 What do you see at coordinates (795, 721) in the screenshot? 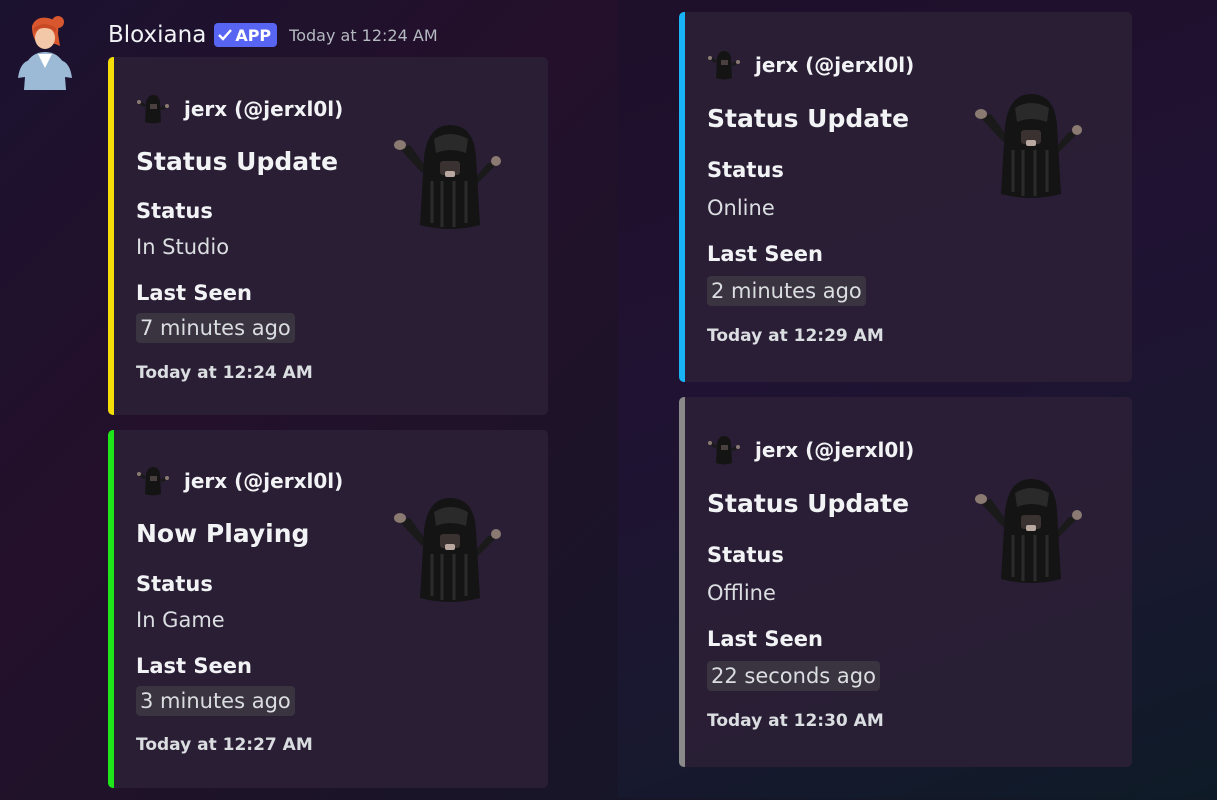
I see `embed-footer-timestamp: Today at 12:30 AM` at bounding box center [795, 721].